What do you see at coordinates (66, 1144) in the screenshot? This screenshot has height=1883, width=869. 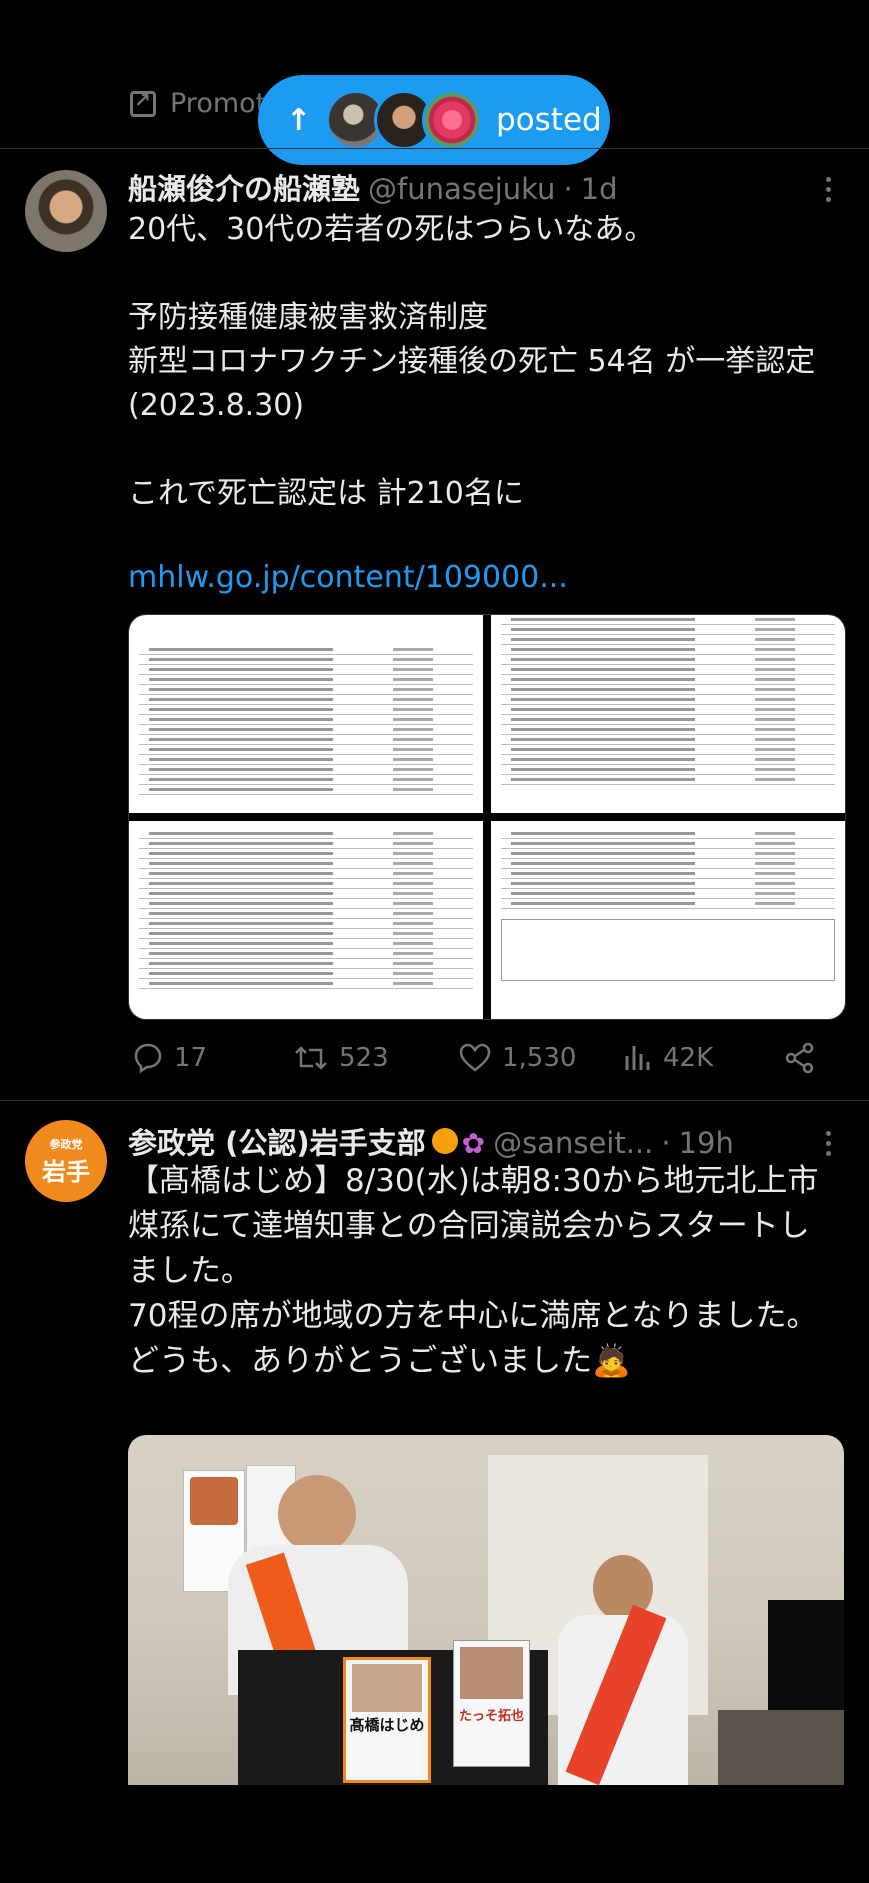 I see `avatar-small-text: 参政党` at bounding box center [66, 1144].